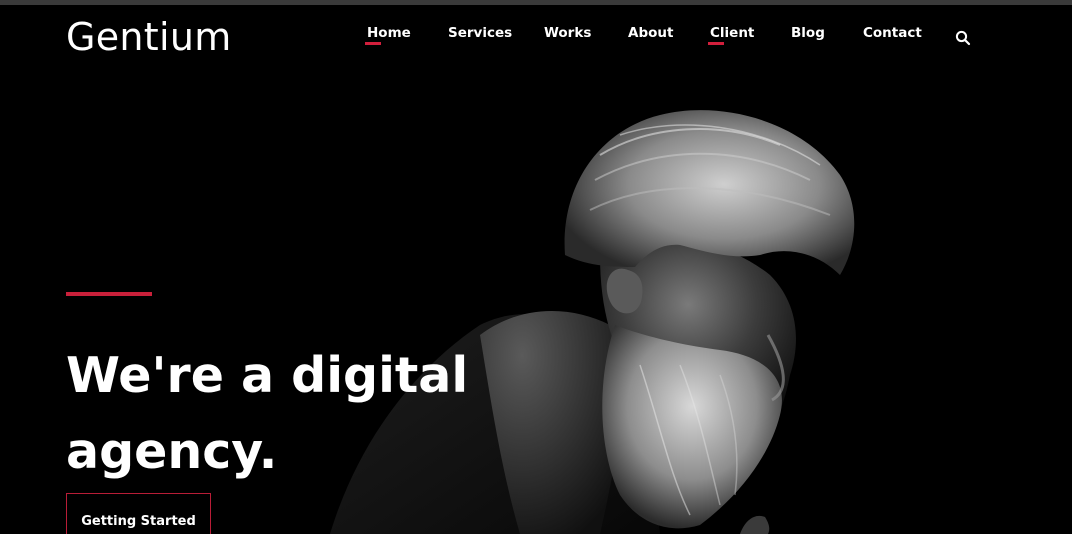  I want to click on nav-item-label: Works, so click(568, 33).